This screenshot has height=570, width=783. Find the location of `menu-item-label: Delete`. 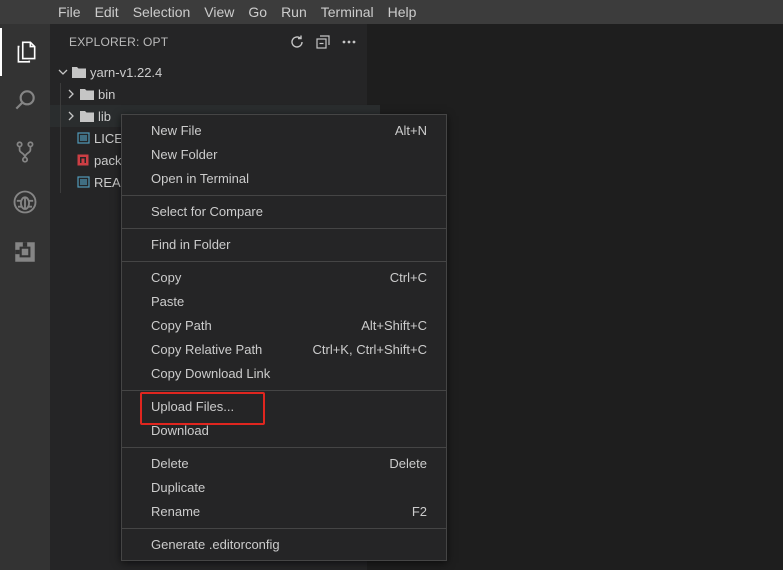

menu-item-label: Delete is located at coordinates (170, 463).